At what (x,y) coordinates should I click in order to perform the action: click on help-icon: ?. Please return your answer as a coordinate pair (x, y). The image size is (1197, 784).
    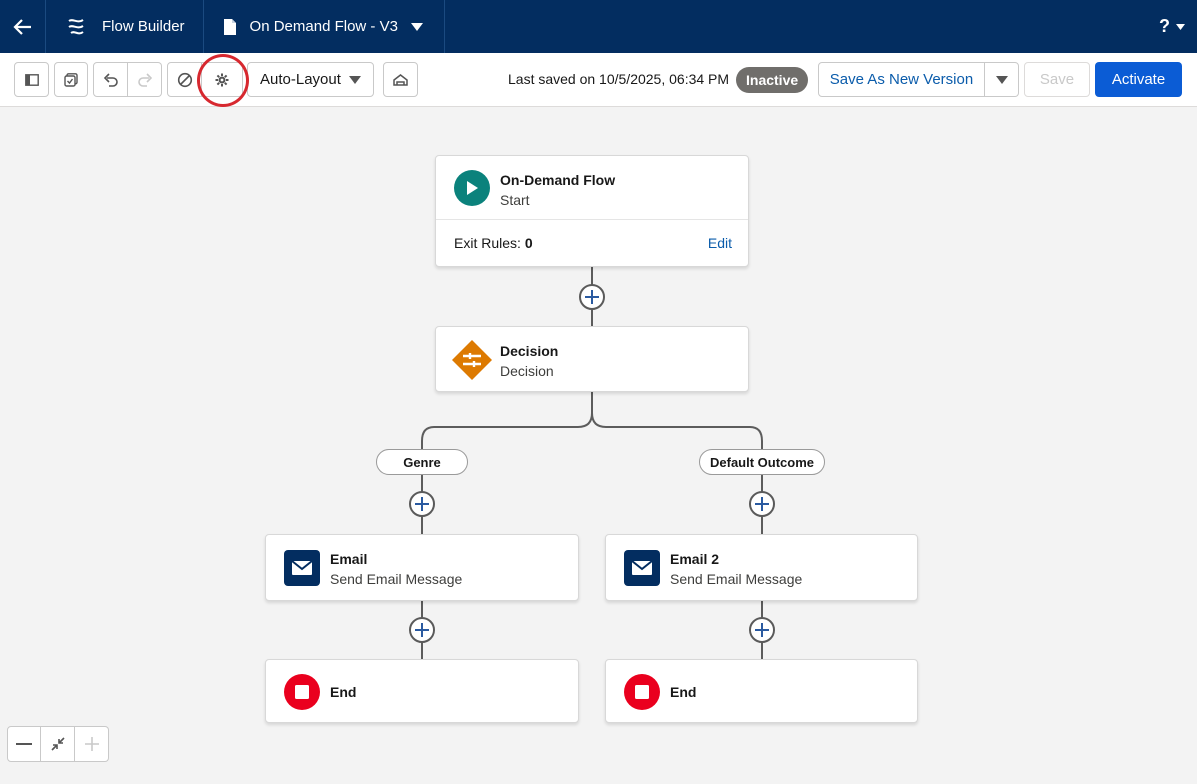
    Looking at the image, I should click on (1164, 26).